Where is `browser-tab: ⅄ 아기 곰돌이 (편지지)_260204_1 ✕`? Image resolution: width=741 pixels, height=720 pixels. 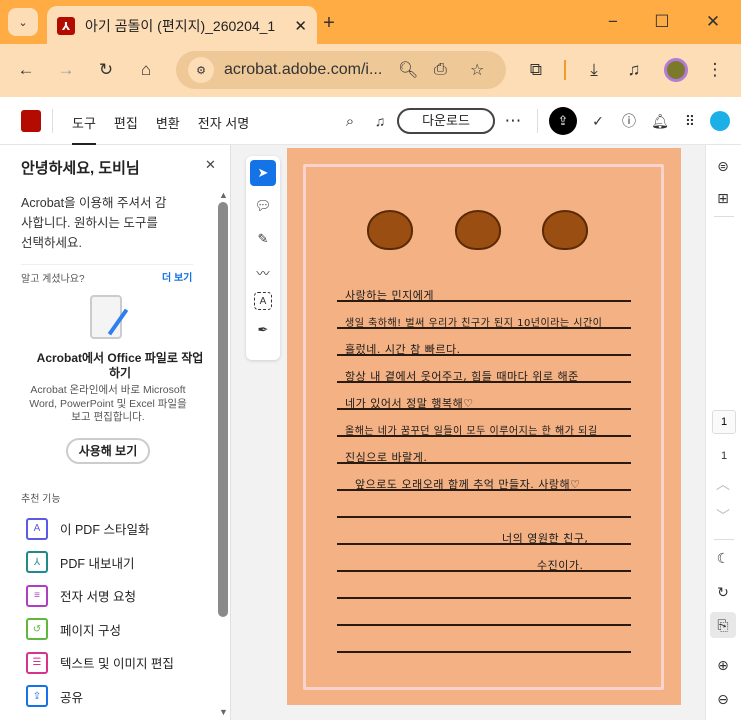 browser-tab: ⅄ 아기 곰돌이 (편지지)_260204_1 ✕ is located at coordinates (182, 26).